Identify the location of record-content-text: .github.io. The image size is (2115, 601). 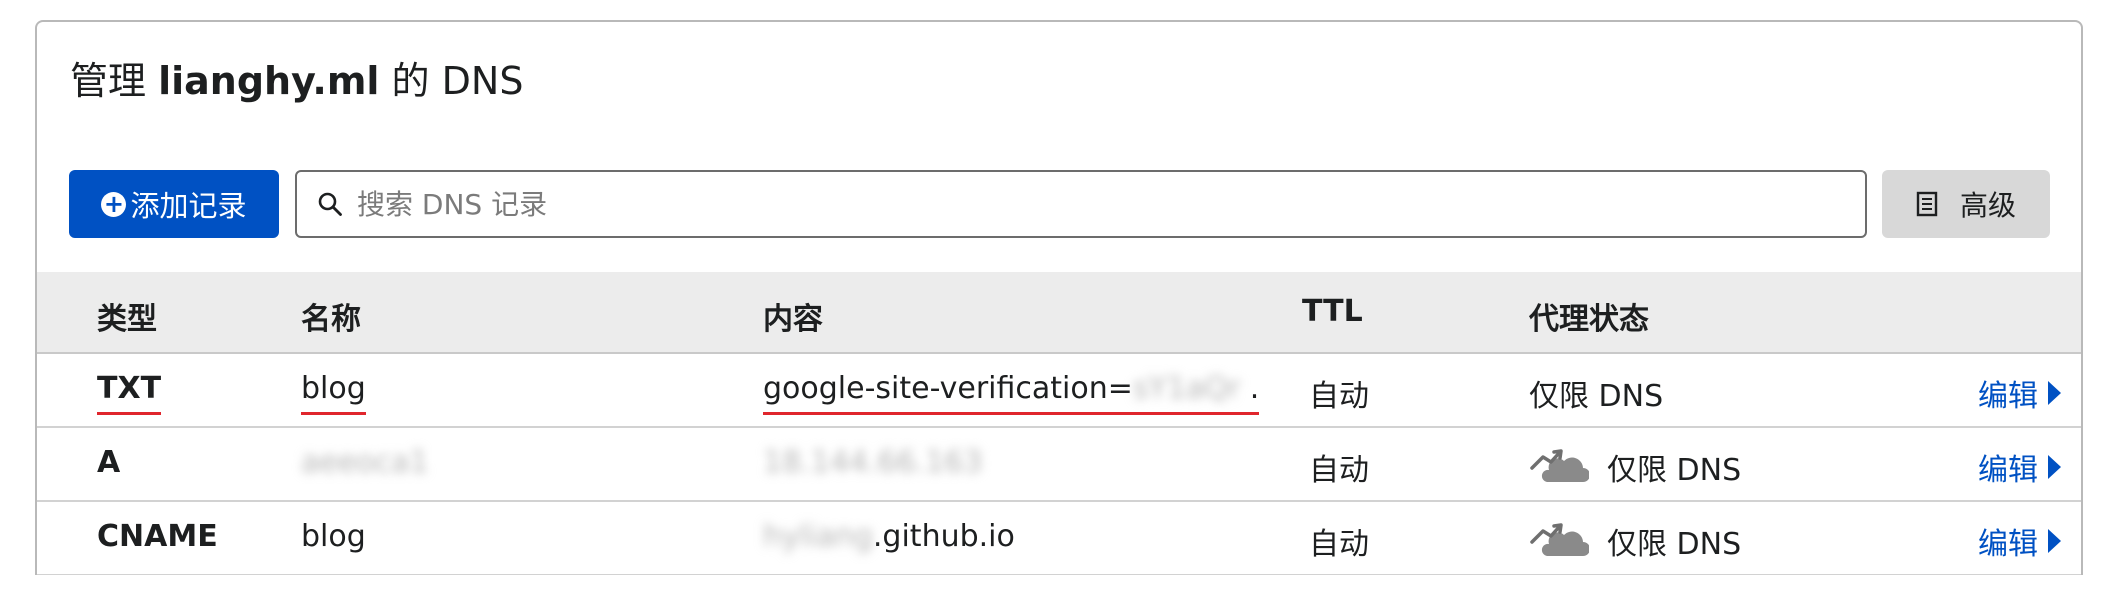
(943, 536).